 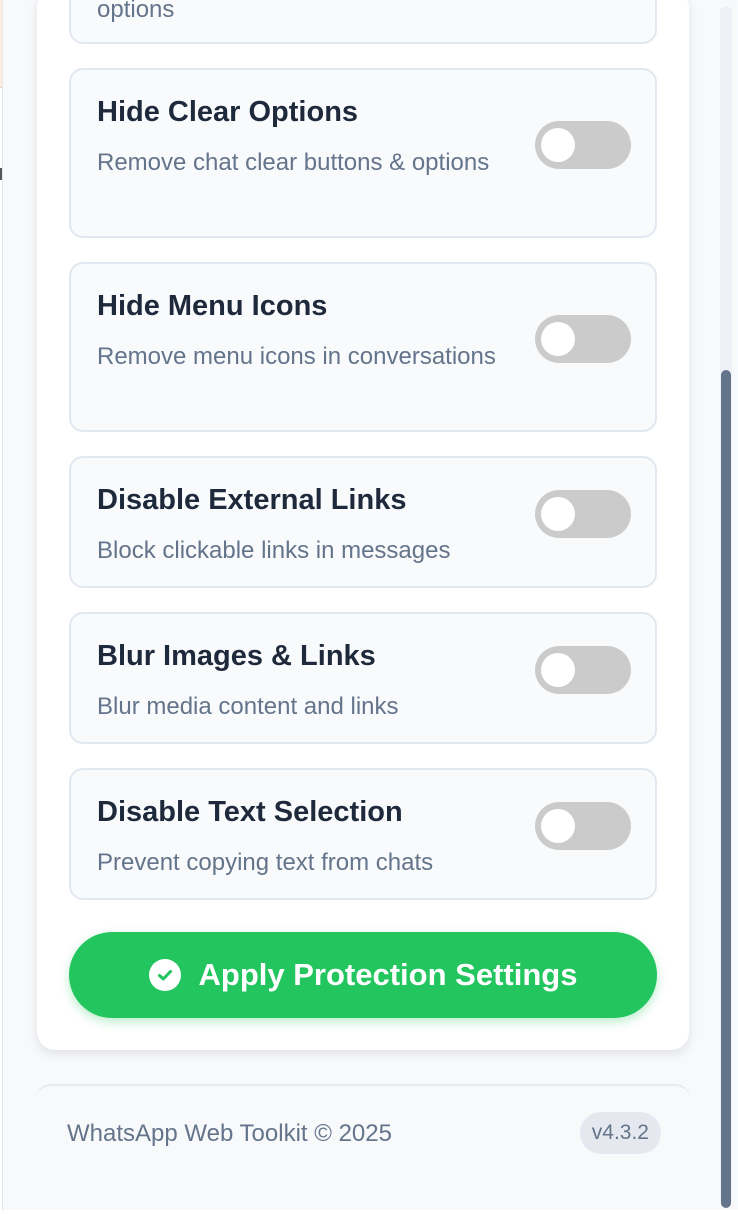 What do you see at coordinates (583, 514) in the screenshot?
I see `disable-external-links-toggle` at bounding box center [583, 514].